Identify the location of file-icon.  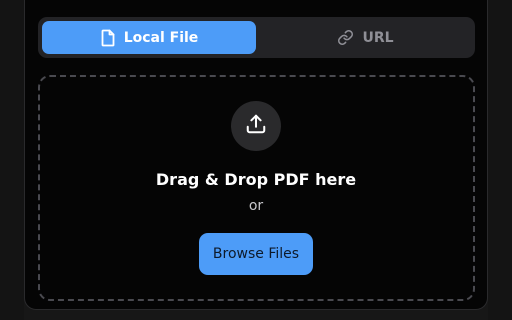
(108, 38).